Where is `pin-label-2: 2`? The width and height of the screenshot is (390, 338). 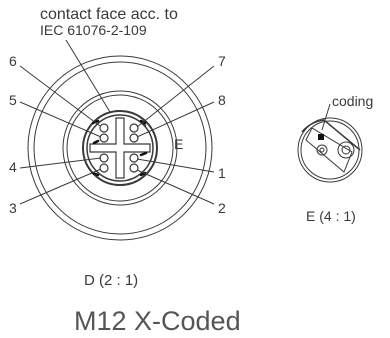
pin-label-2: 2 is located at coordinates (222, 208).